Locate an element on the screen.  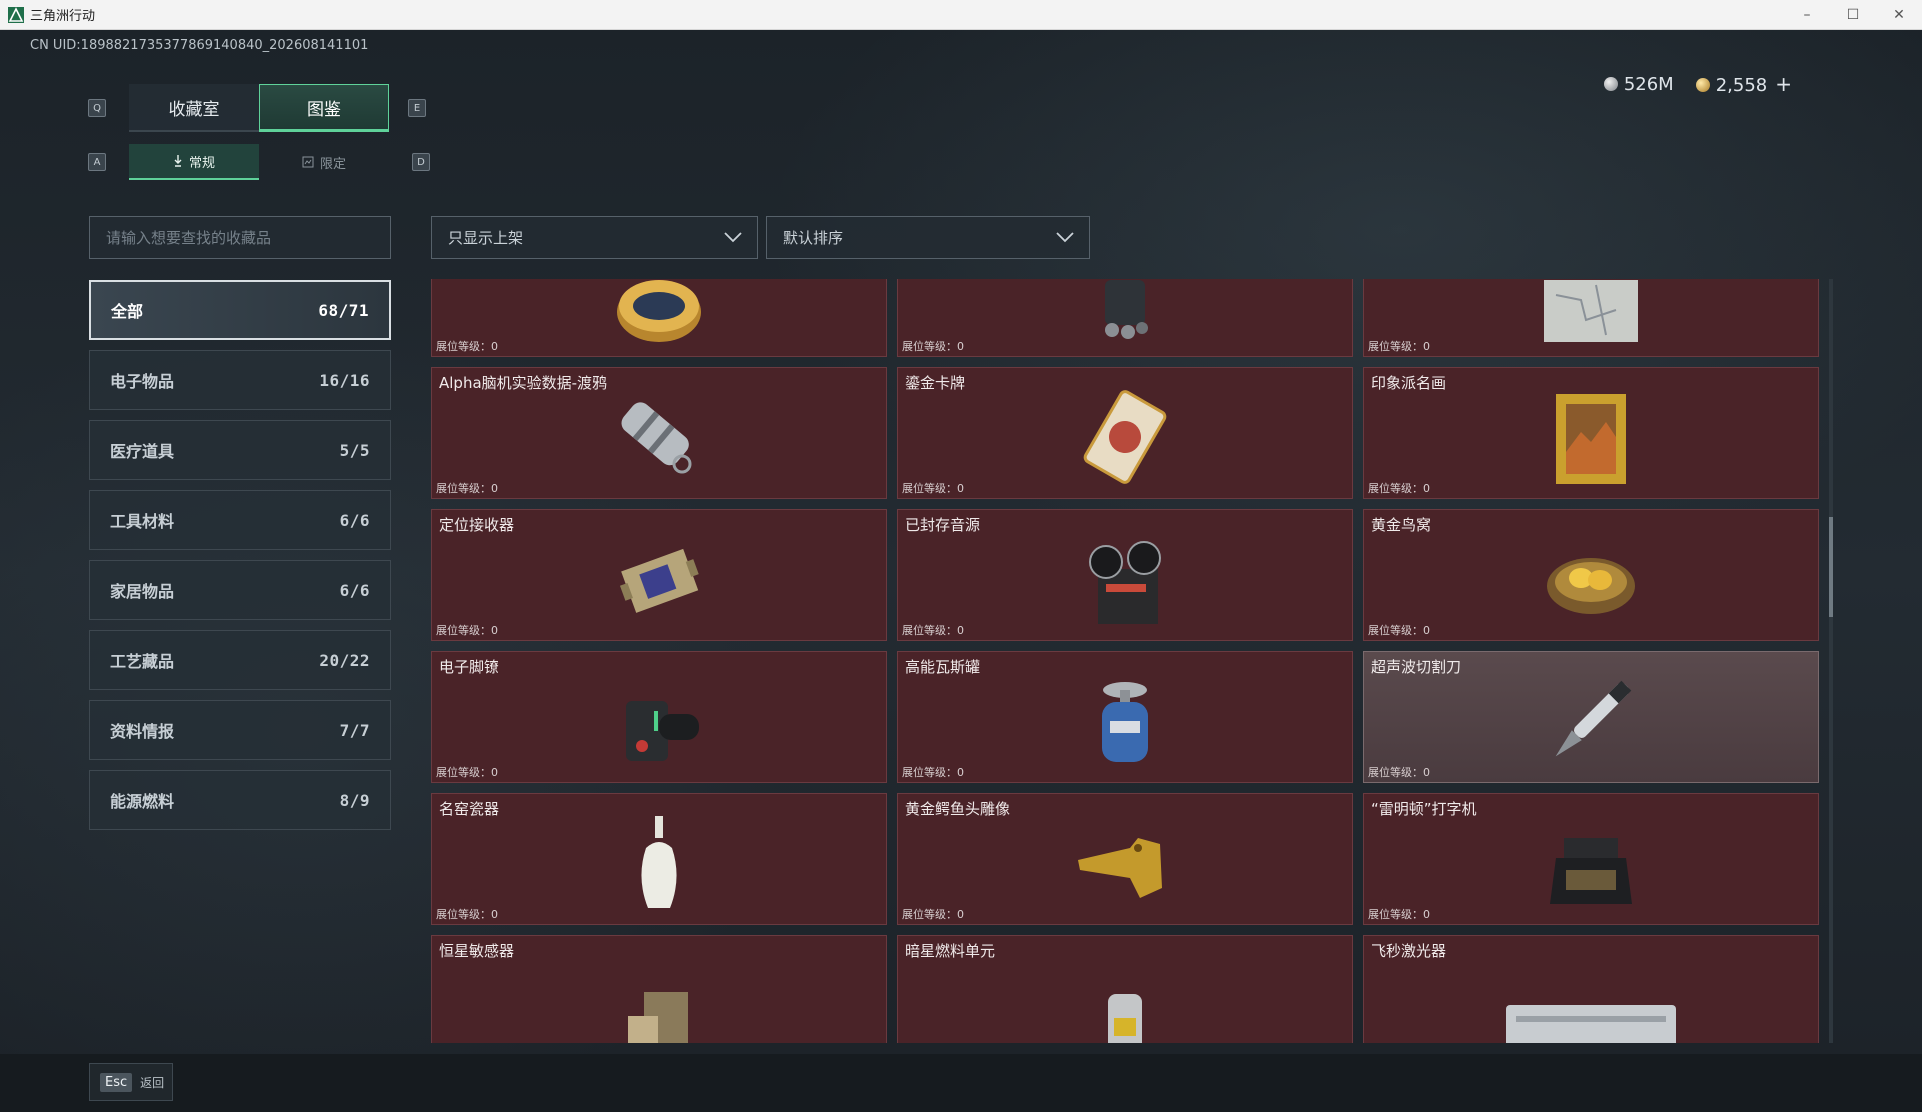
back-label: 返回 is located at coordinates (152, 1082).